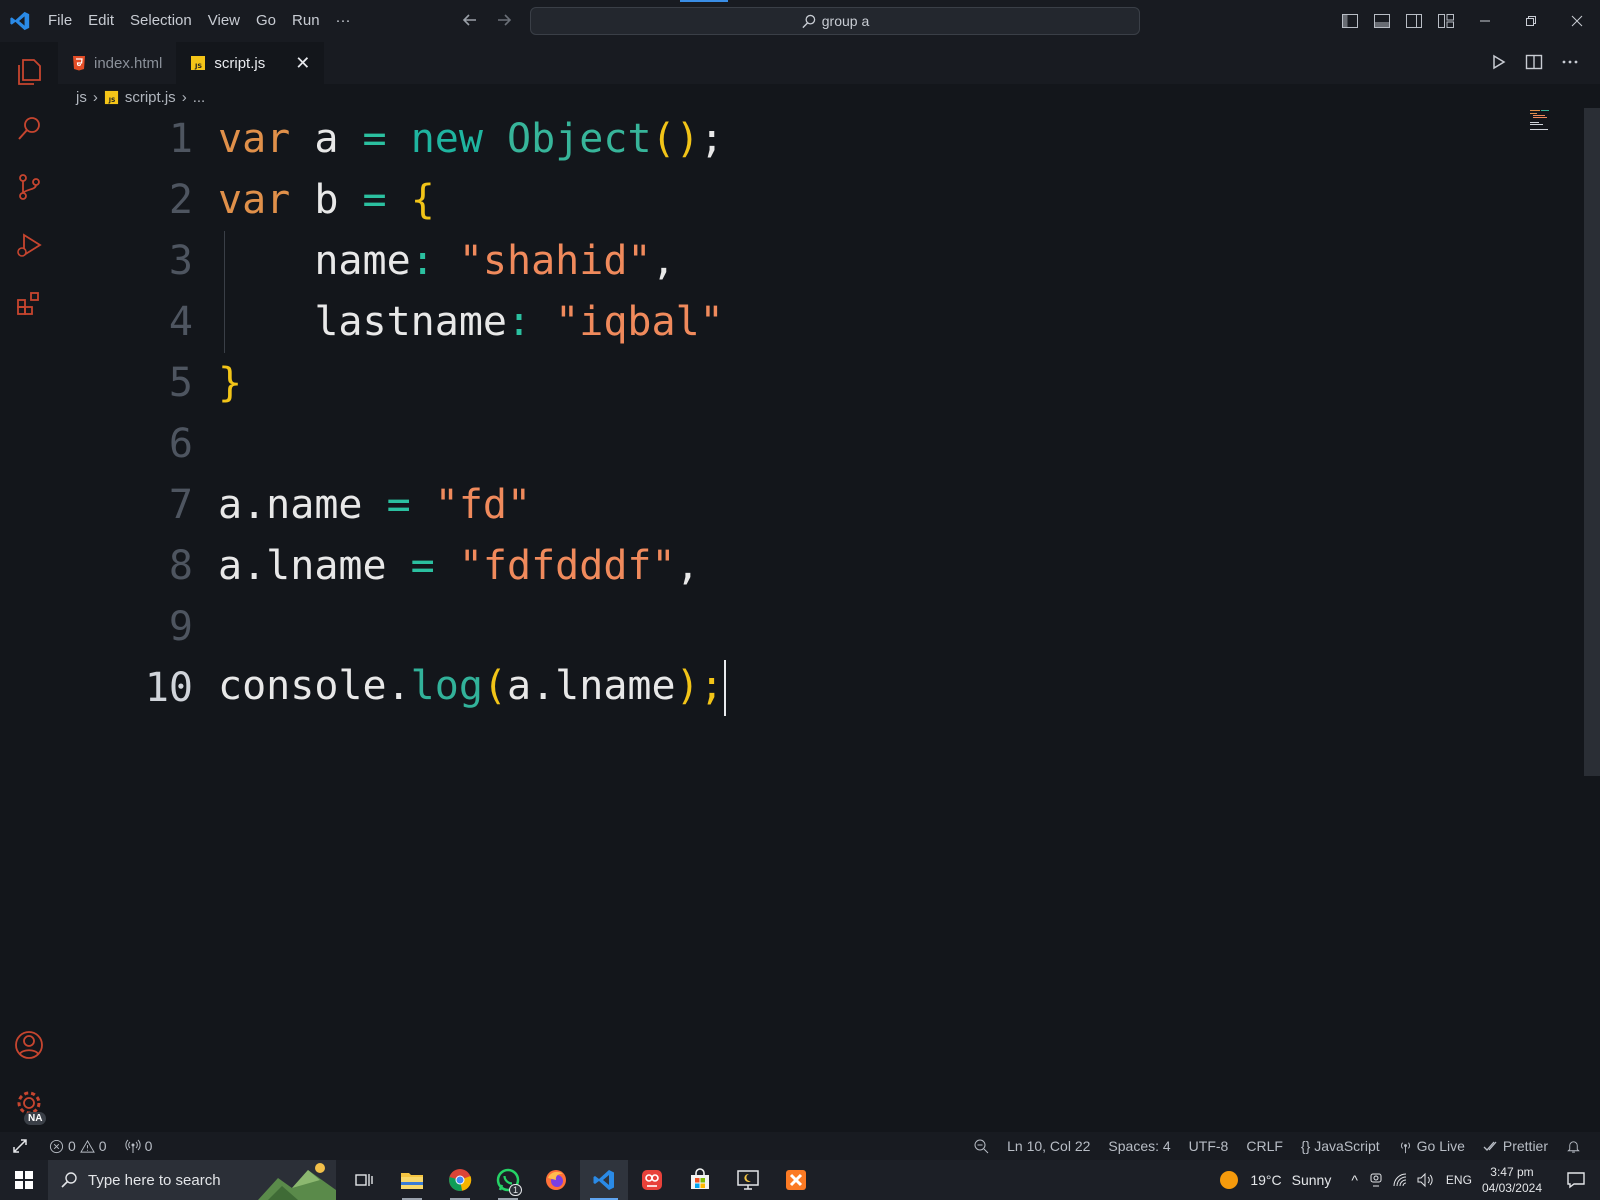 This screenshot has width=1600, height=1200. What do you see at coordinates (422, 199) in the screenshot?
I see `token-brace: {` at bounding box center [422, 199].